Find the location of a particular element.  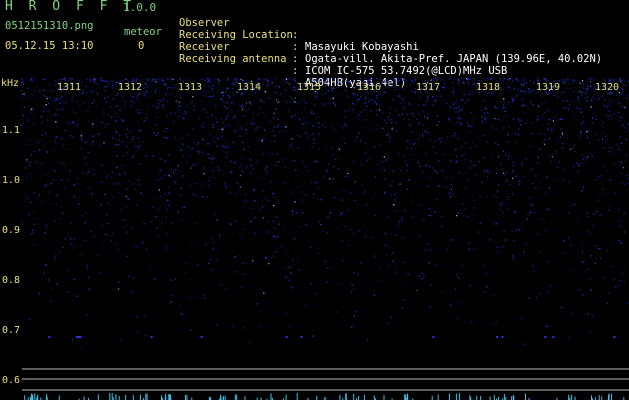

info-value: Masayuki Kobayashi is located at coordinates (362, 47).